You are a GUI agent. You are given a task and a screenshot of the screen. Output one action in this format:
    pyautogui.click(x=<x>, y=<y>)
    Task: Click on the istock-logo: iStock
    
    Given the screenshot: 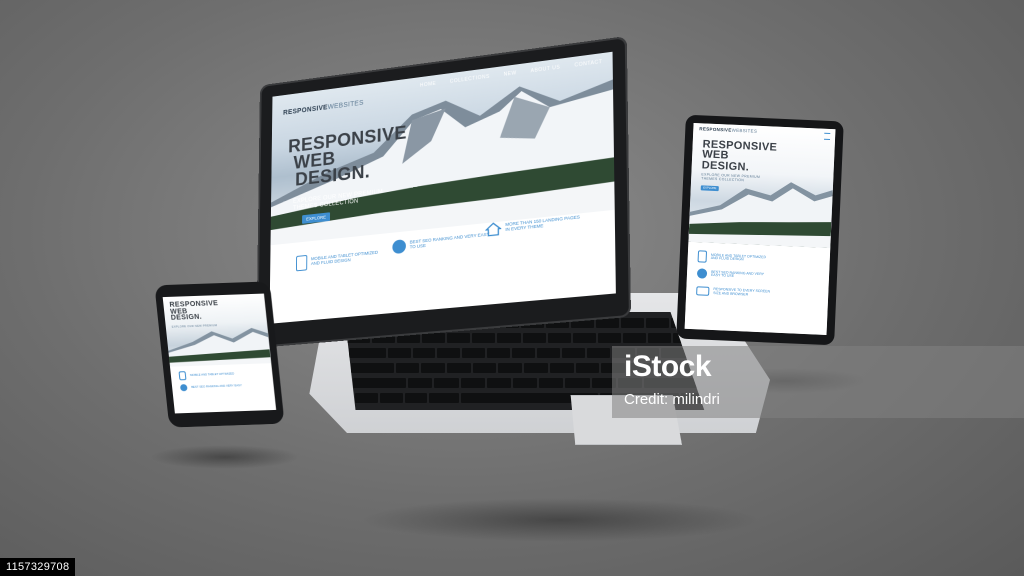 What is the action you would take?
    pyautogui.click(x=668, y=366)
    